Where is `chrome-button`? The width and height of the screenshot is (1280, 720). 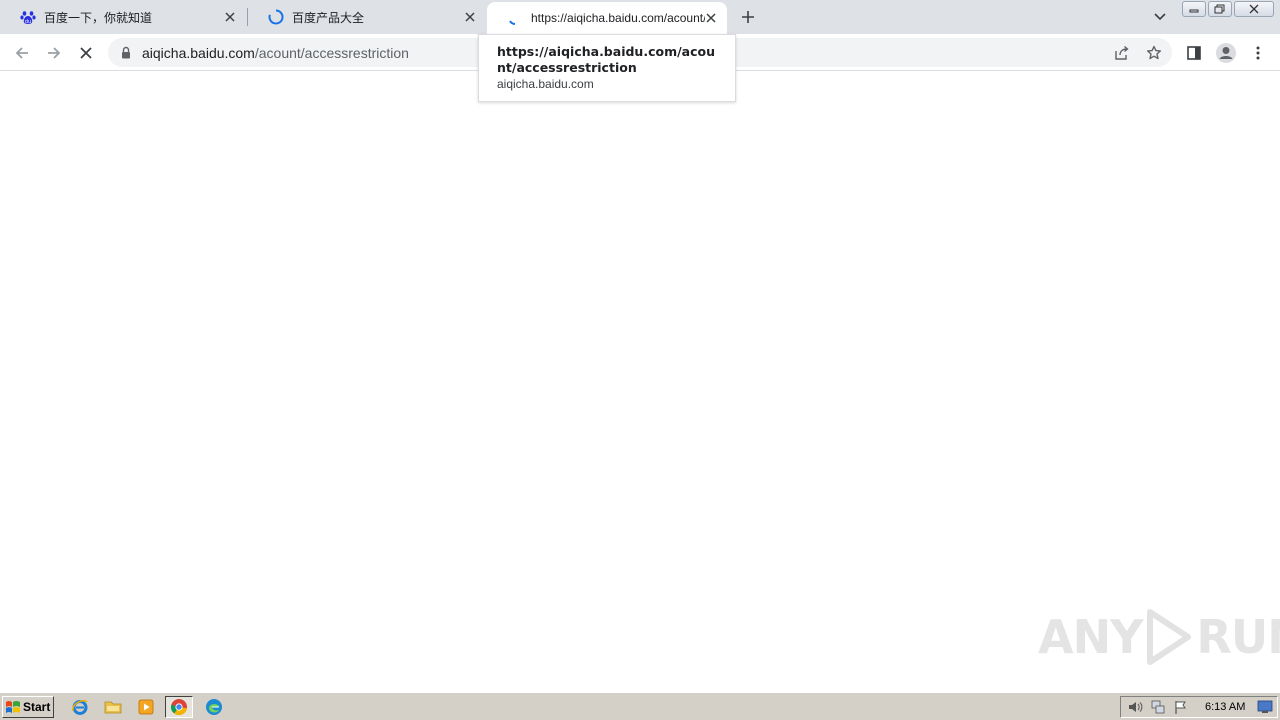 chrome-button is located at coordinates (179, 707).